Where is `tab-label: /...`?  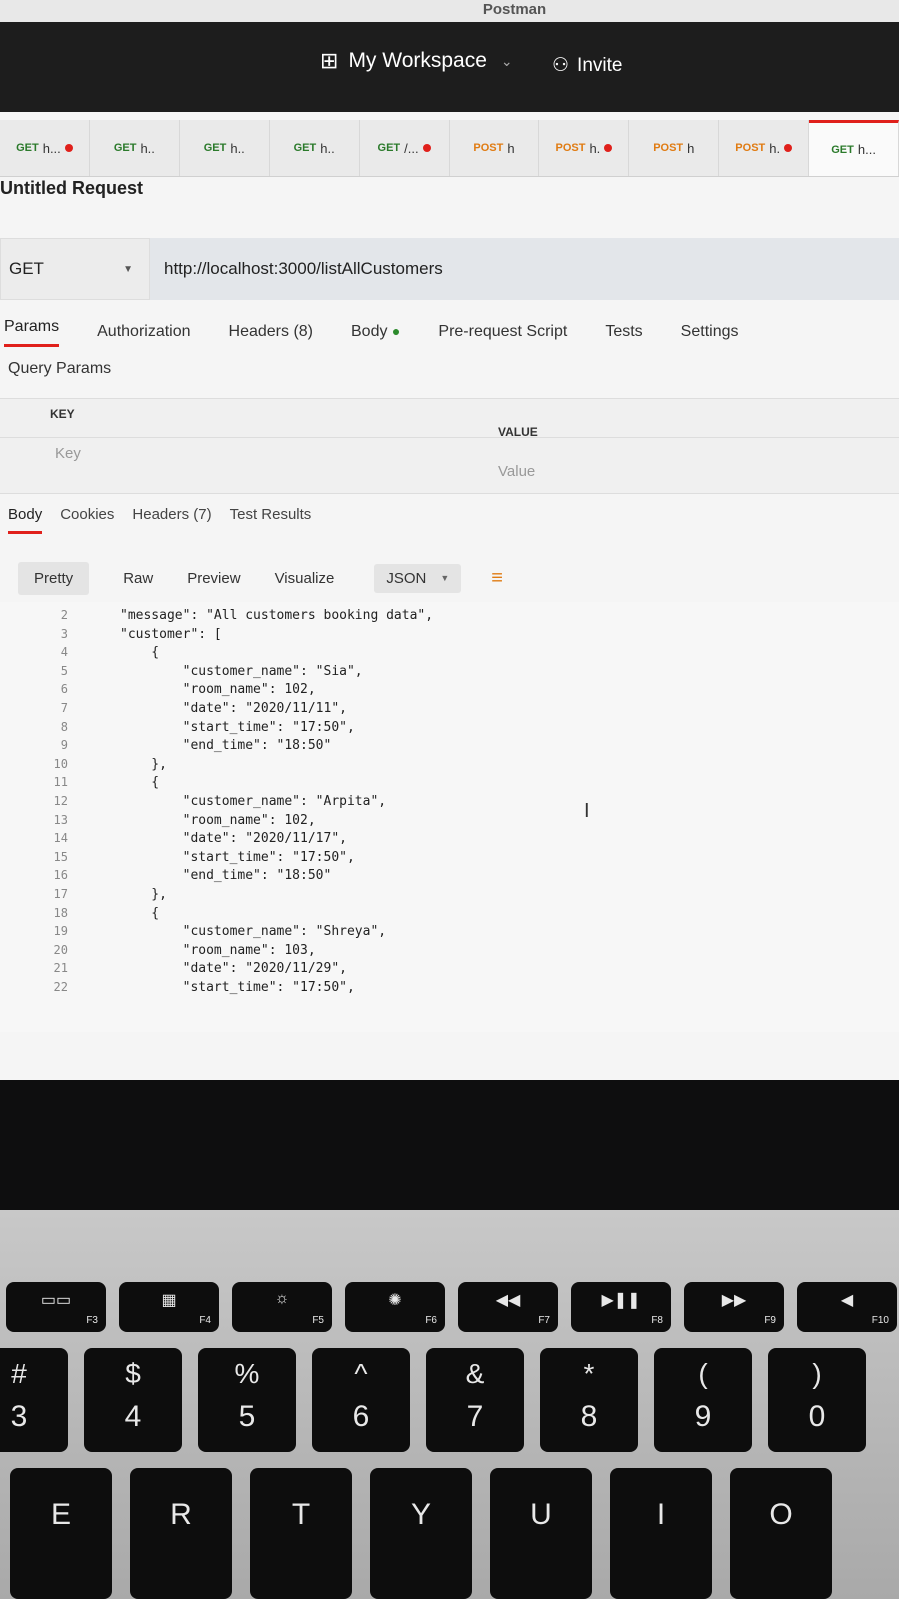 tab-label: /... is located at coordinates (411, 148).